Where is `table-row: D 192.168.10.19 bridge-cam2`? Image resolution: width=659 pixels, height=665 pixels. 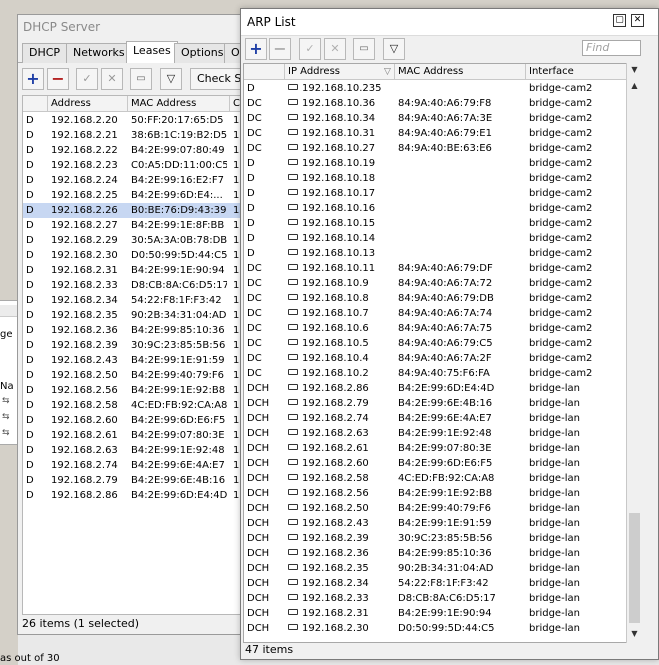
table-row: D 192.168.10.19 bridge-cam2 is located at coordinates (435, 163).